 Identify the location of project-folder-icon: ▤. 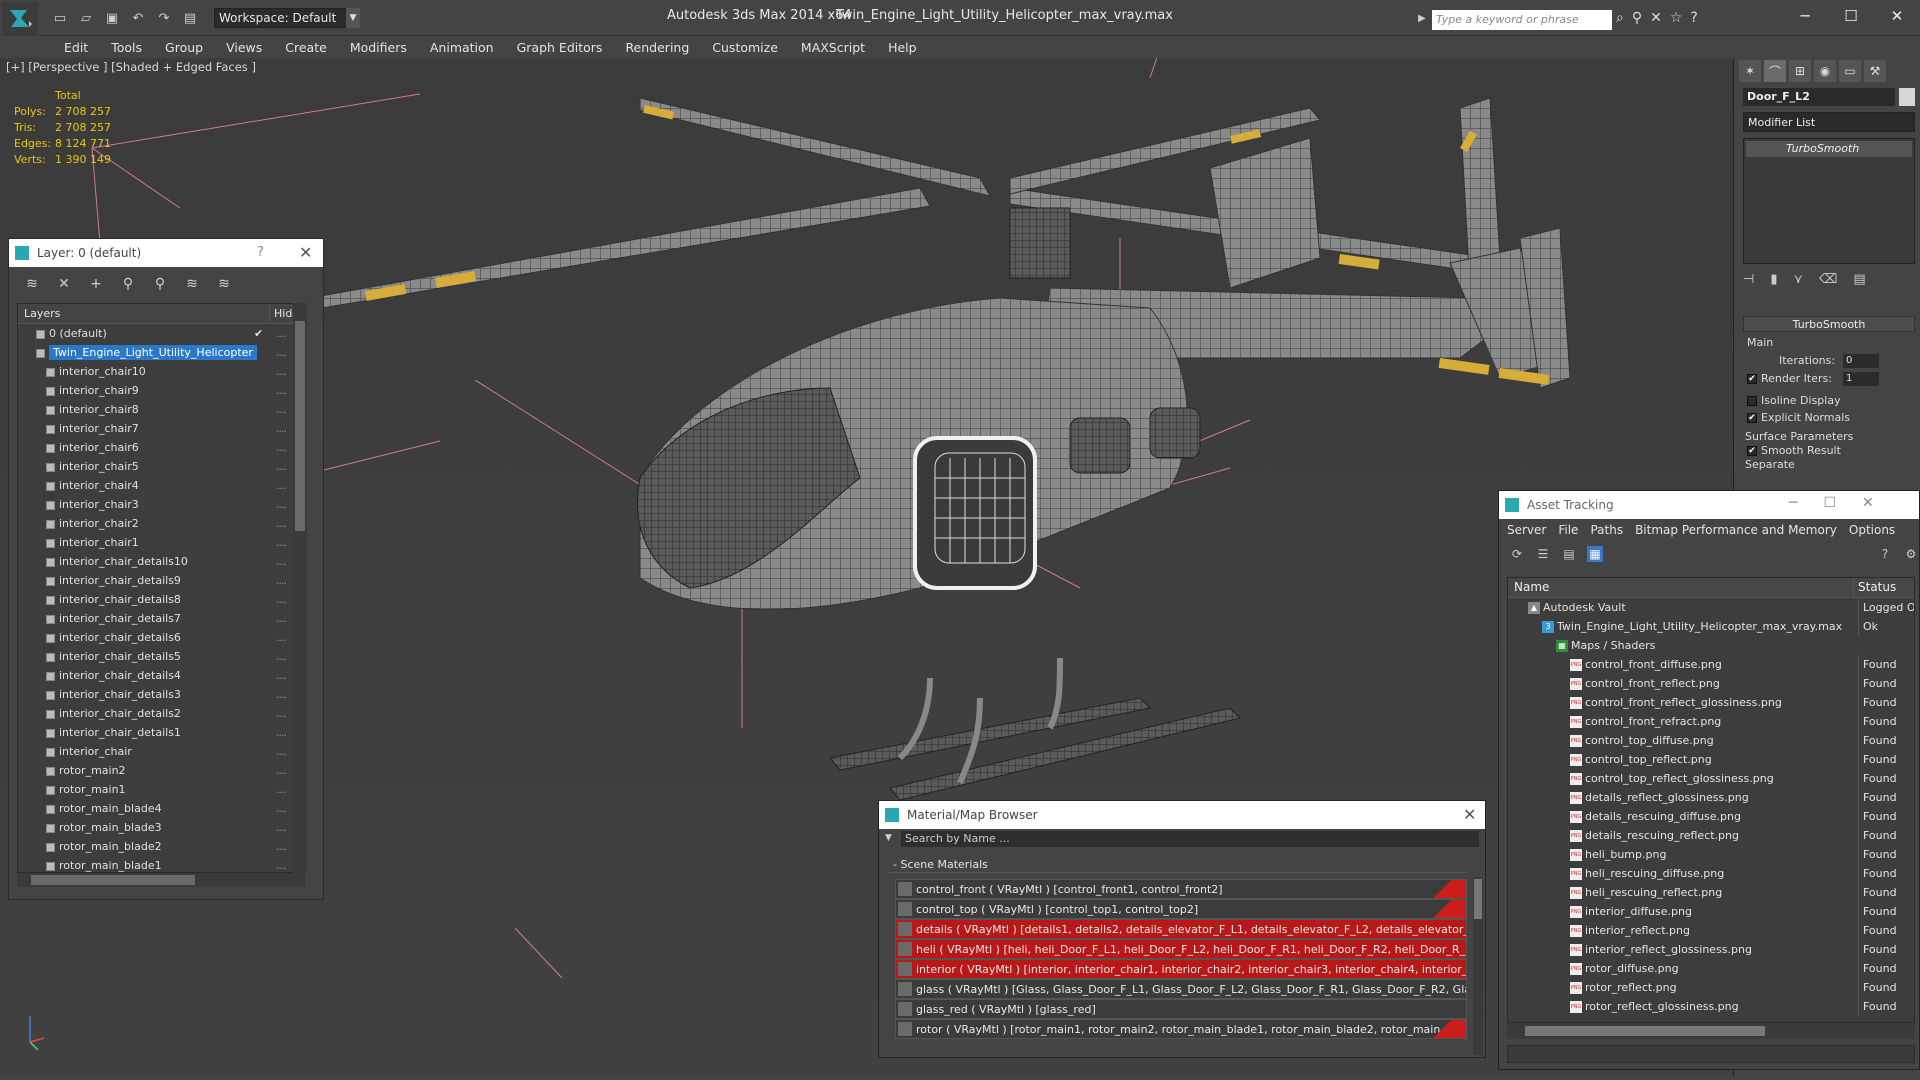
(190, 18).